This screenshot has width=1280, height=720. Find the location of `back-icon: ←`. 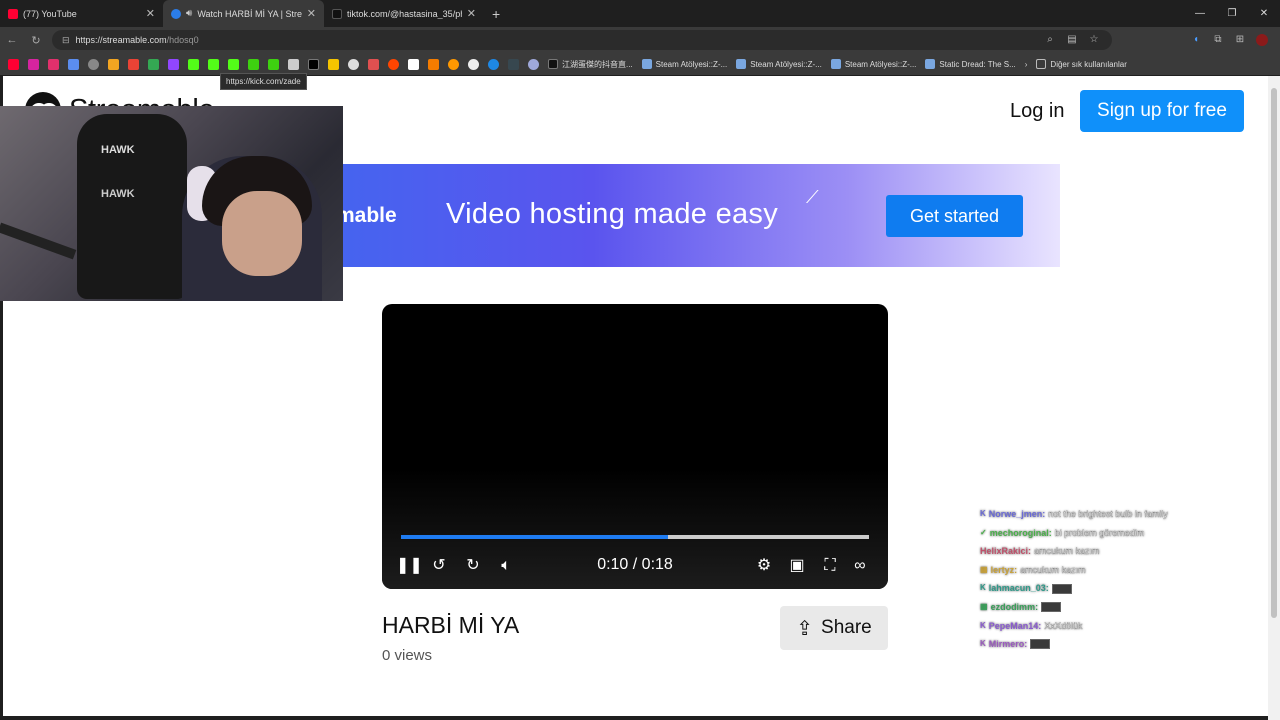

back-icon: ← is located at coordinates (12, 40).